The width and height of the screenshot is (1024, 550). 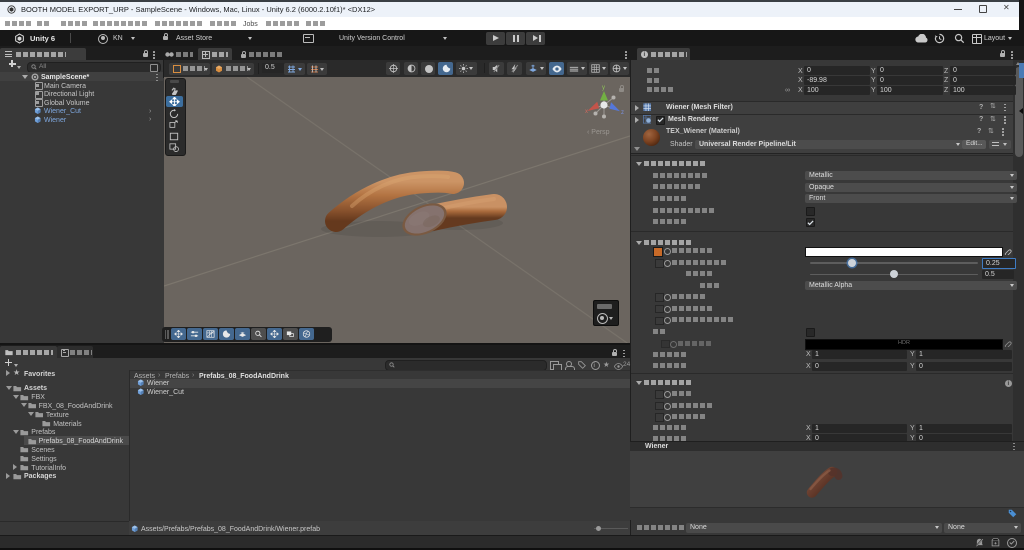 What do you see at coordinates (622, 113) in the screenshot?
I see `svg-text: z` at bounding box center [622, 113].